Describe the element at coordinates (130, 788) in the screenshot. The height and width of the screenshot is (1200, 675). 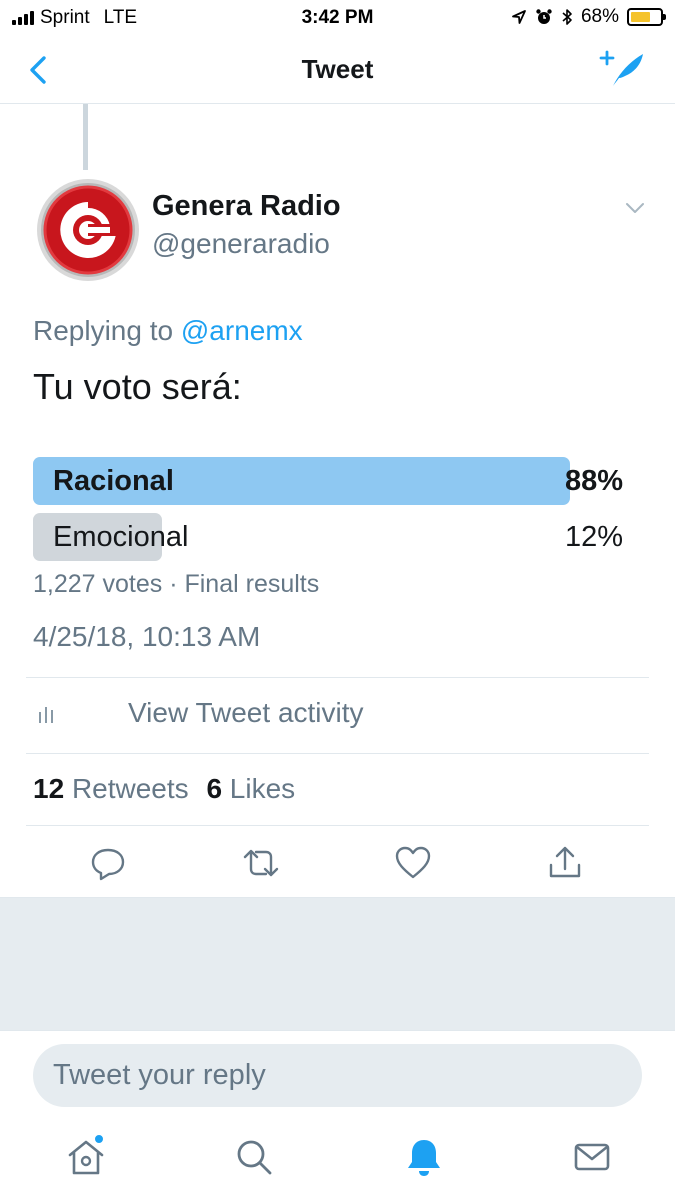
I see `retweets-label: Retweets` at that location.